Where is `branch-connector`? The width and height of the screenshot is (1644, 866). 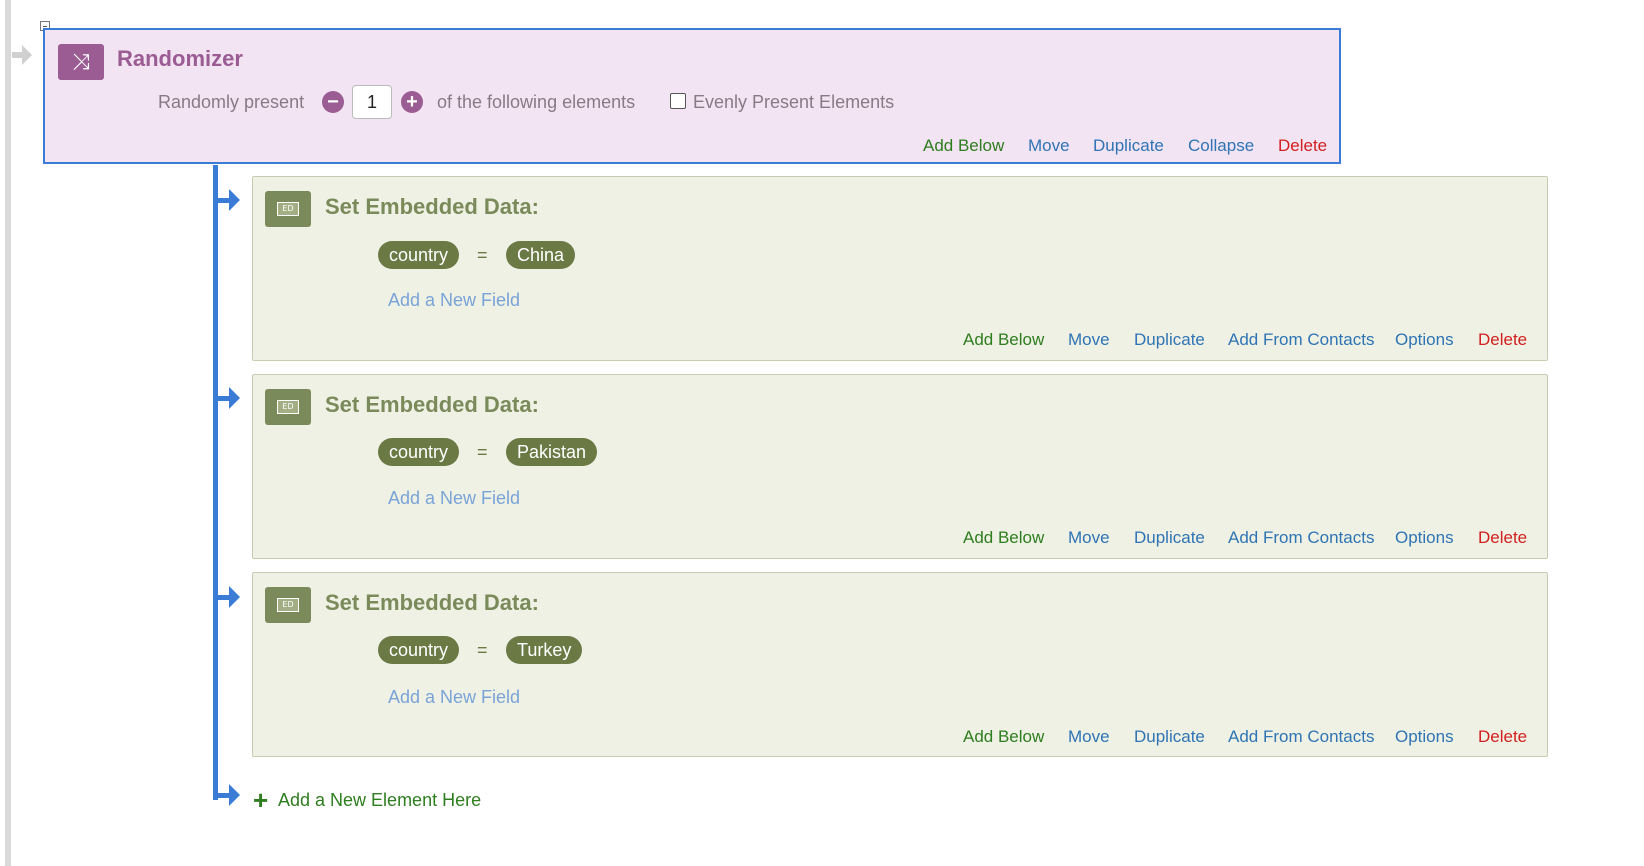 branch-connector is located at coordinates (215, 482).